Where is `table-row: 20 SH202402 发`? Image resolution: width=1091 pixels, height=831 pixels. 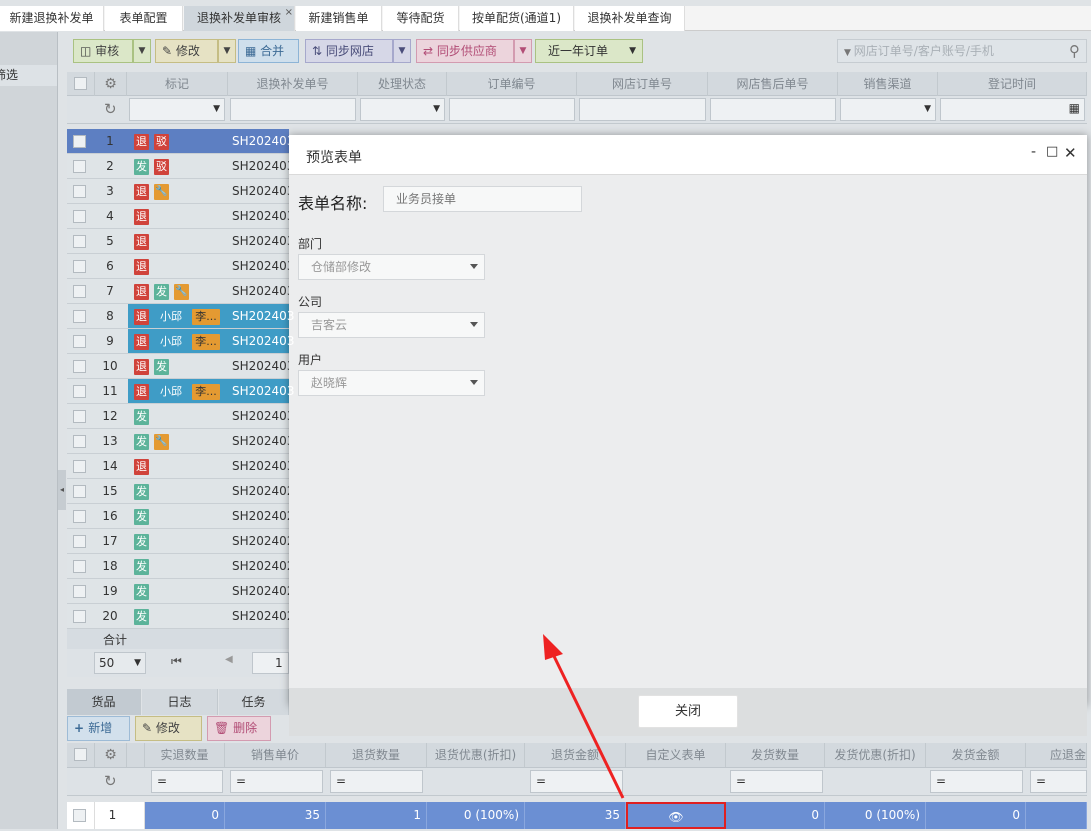
table-row: 20 SH202402 发 is located at coordinates (180, 616).